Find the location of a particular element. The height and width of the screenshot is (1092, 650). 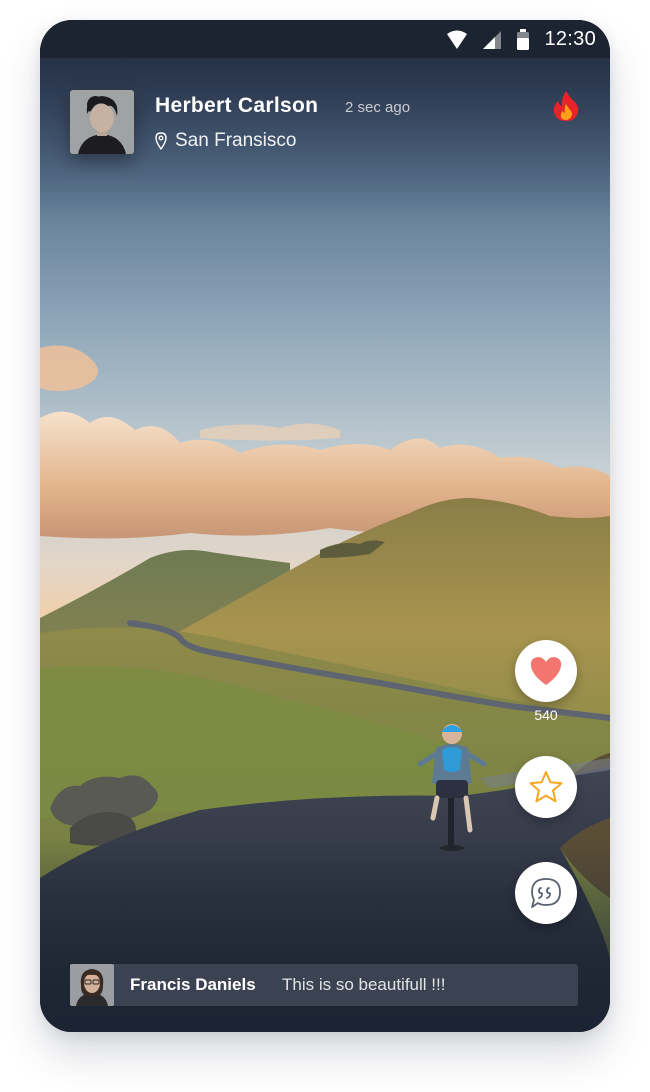

wifi-icon is located at coordinates (457, 39).